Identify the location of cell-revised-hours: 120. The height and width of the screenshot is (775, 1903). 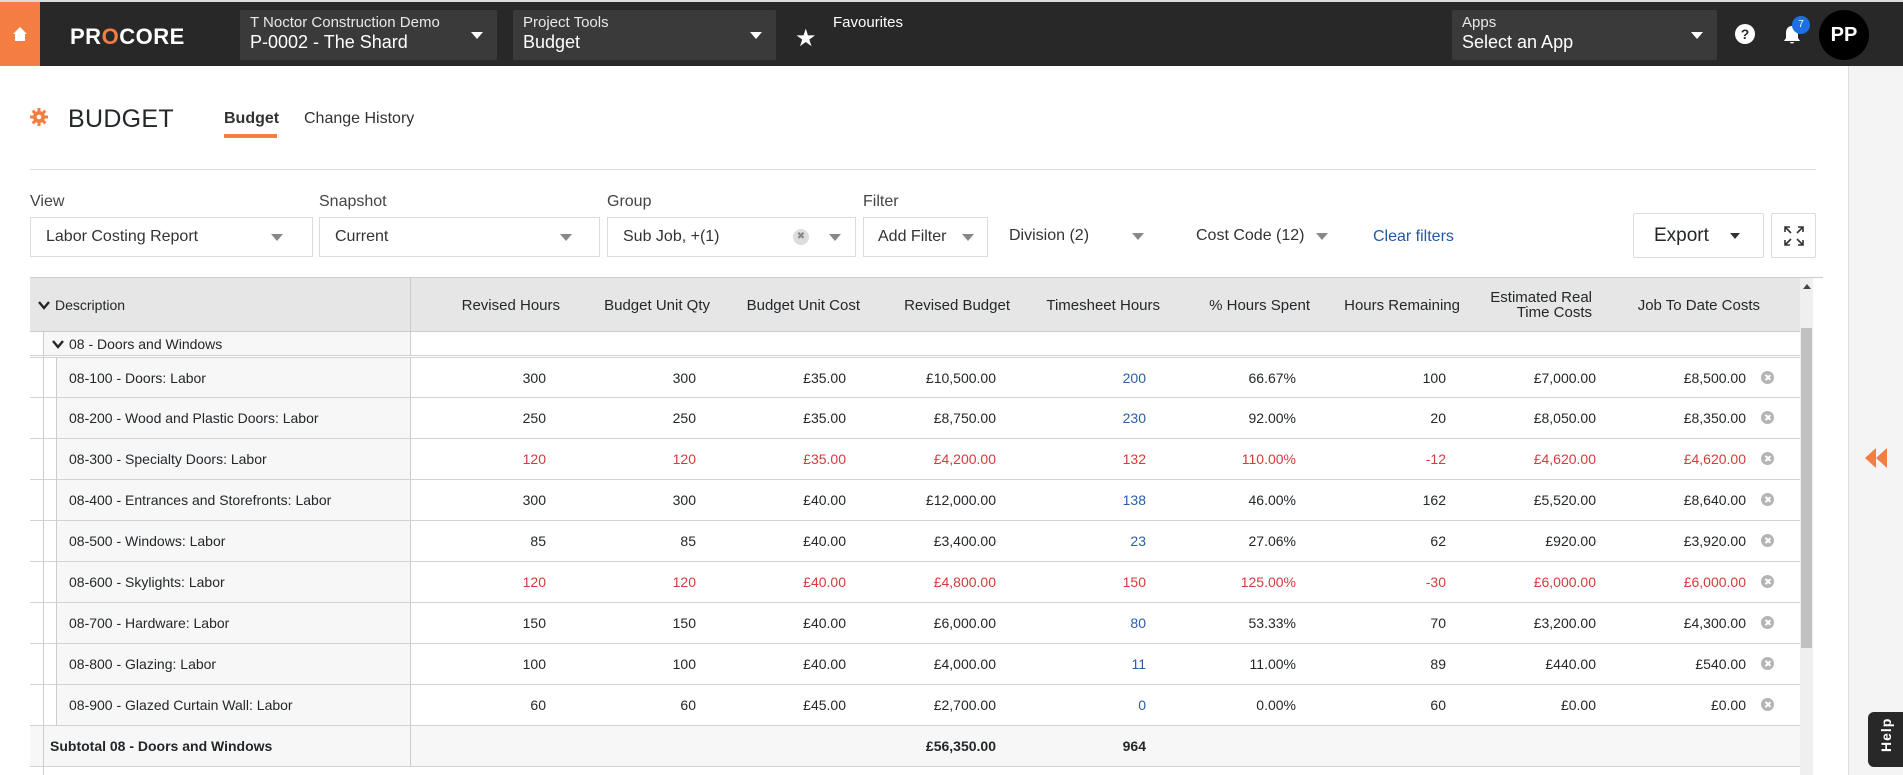
(534, 459).